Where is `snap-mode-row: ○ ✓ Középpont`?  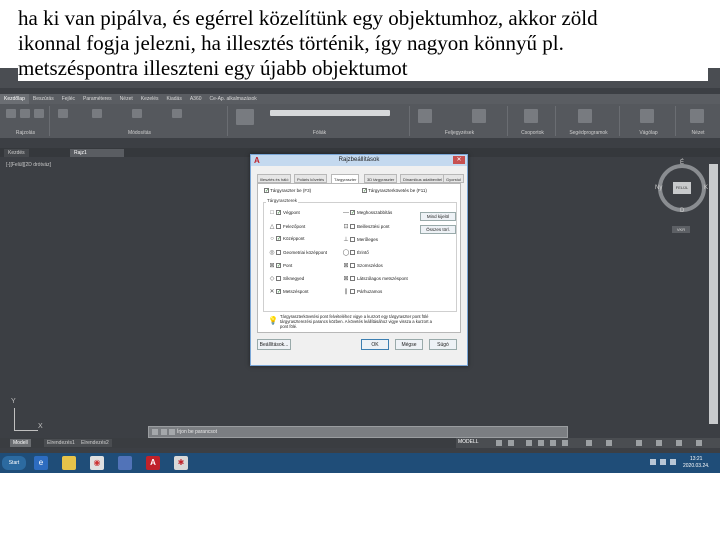
snap-mode-row: ○ ✓ Középpont is located at coordinates (286, 240).